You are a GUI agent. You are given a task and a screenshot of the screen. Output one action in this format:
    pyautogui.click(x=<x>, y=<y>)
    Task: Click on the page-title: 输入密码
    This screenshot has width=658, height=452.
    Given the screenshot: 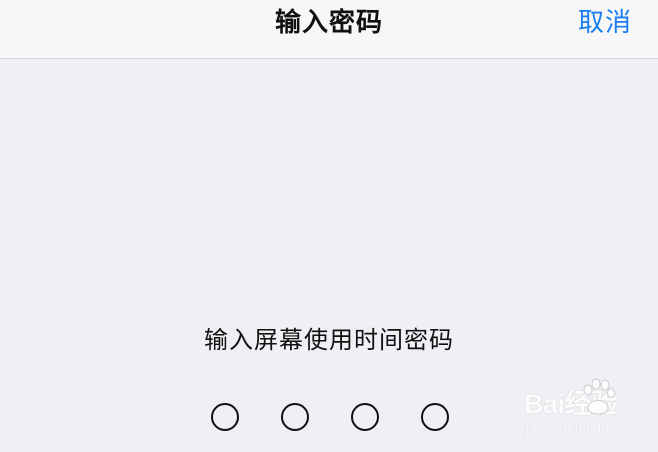 What is the action you would take?
    pyautogui.click(x=328, y=23)
    